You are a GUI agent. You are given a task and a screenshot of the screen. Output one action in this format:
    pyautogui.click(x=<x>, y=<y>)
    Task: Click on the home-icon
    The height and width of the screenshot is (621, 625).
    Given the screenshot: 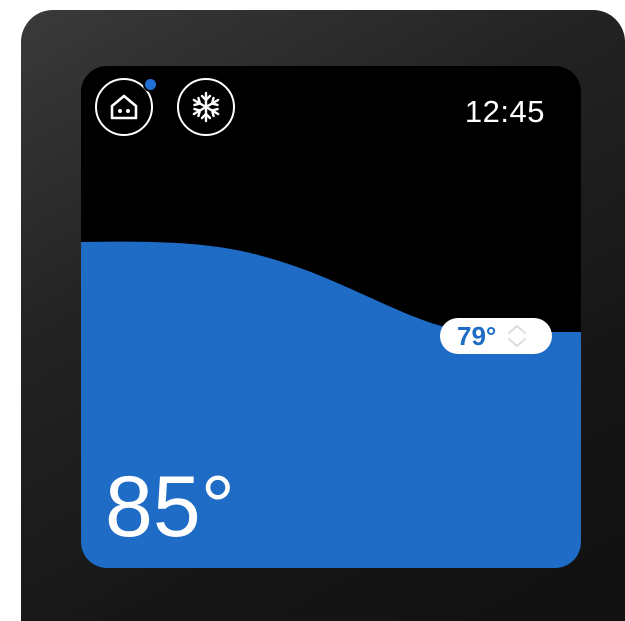 What is the action you would take?
    pyautogui.click(x=124, y=107)
    